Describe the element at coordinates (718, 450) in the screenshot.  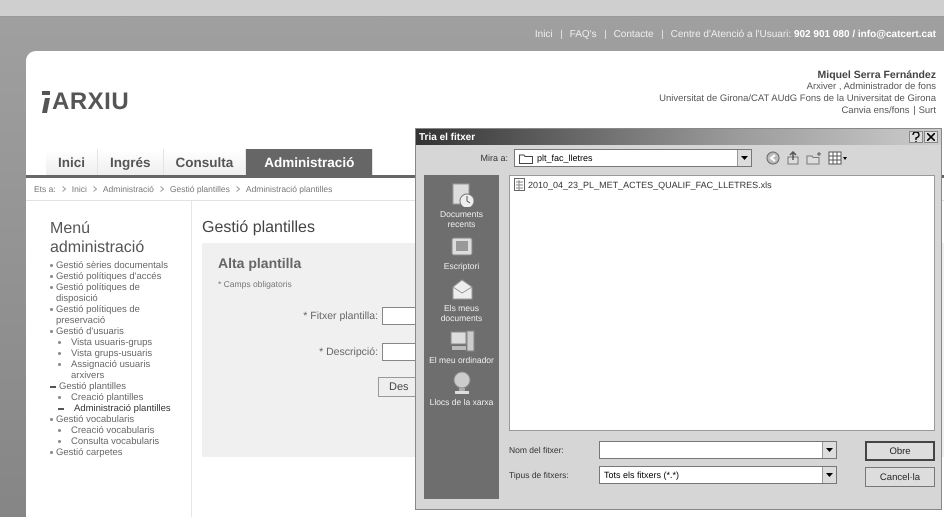
I see `file-name-field` at that location.